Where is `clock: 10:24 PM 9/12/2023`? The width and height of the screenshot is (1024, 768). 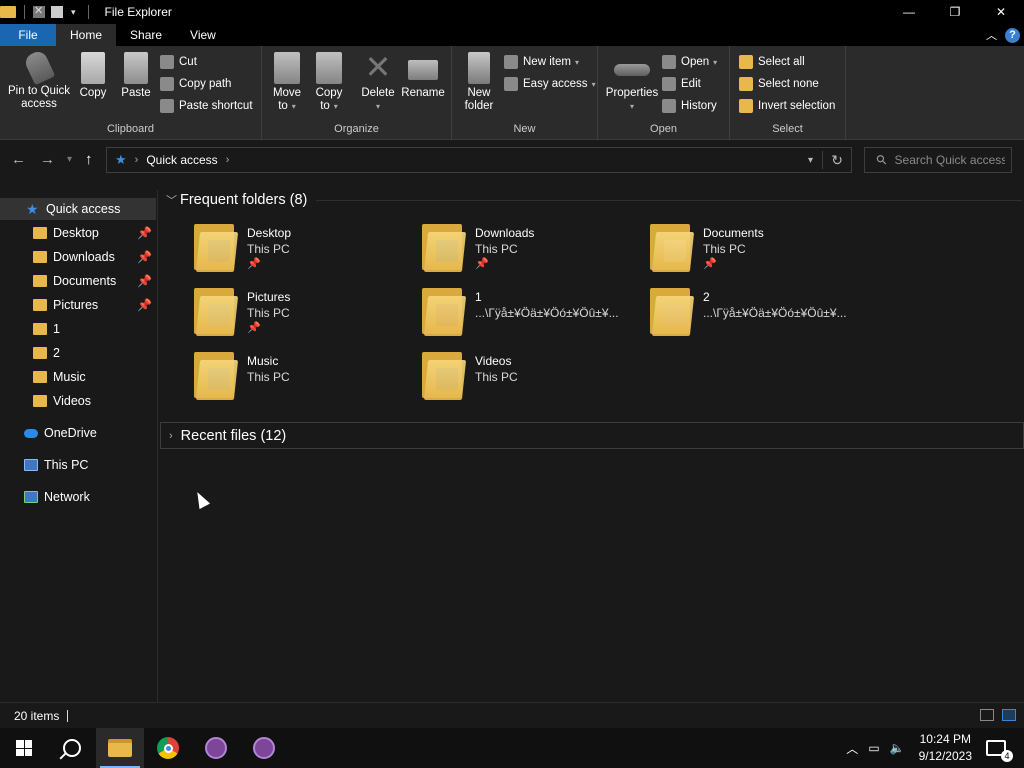
clock: 10:24 PM 9/12/2023 is located at coordinates (945, 748).